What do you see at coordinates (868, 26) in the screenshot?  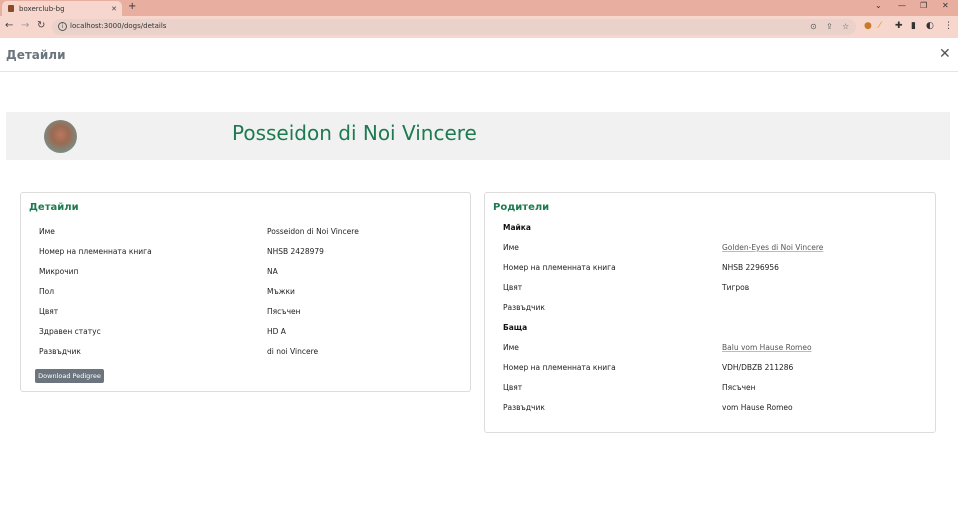 I see `extension-cookie-icon: ●` at bounding box center [868, 26].